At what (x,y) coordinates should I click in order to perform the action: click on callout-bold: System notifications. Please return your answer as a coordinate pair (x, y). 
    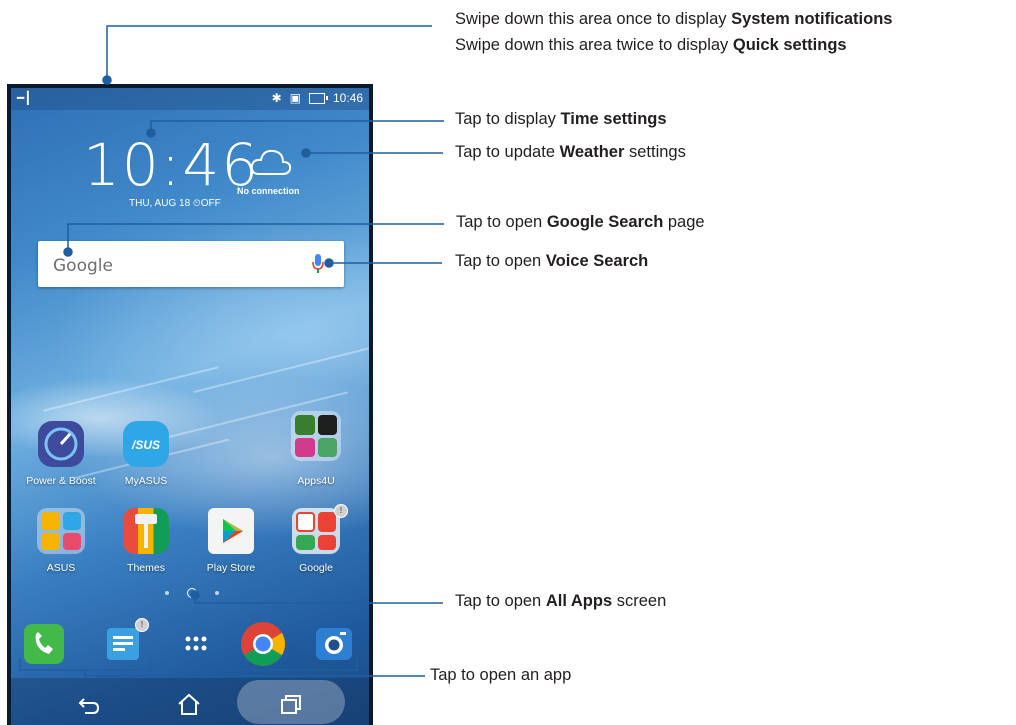
    Looking at the image, I should click on (812, 19).